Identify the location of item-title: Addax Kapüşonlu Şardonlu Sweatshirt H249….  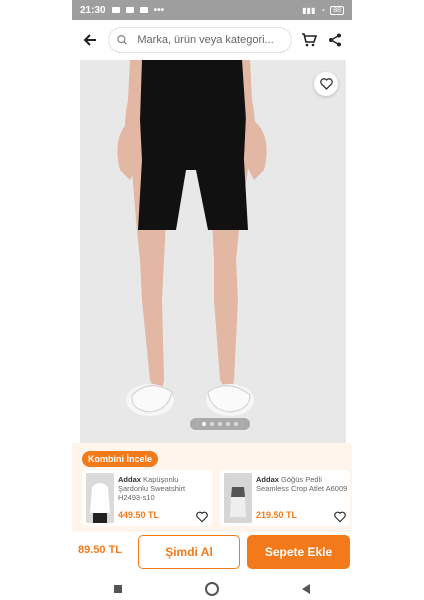
(164, 488).